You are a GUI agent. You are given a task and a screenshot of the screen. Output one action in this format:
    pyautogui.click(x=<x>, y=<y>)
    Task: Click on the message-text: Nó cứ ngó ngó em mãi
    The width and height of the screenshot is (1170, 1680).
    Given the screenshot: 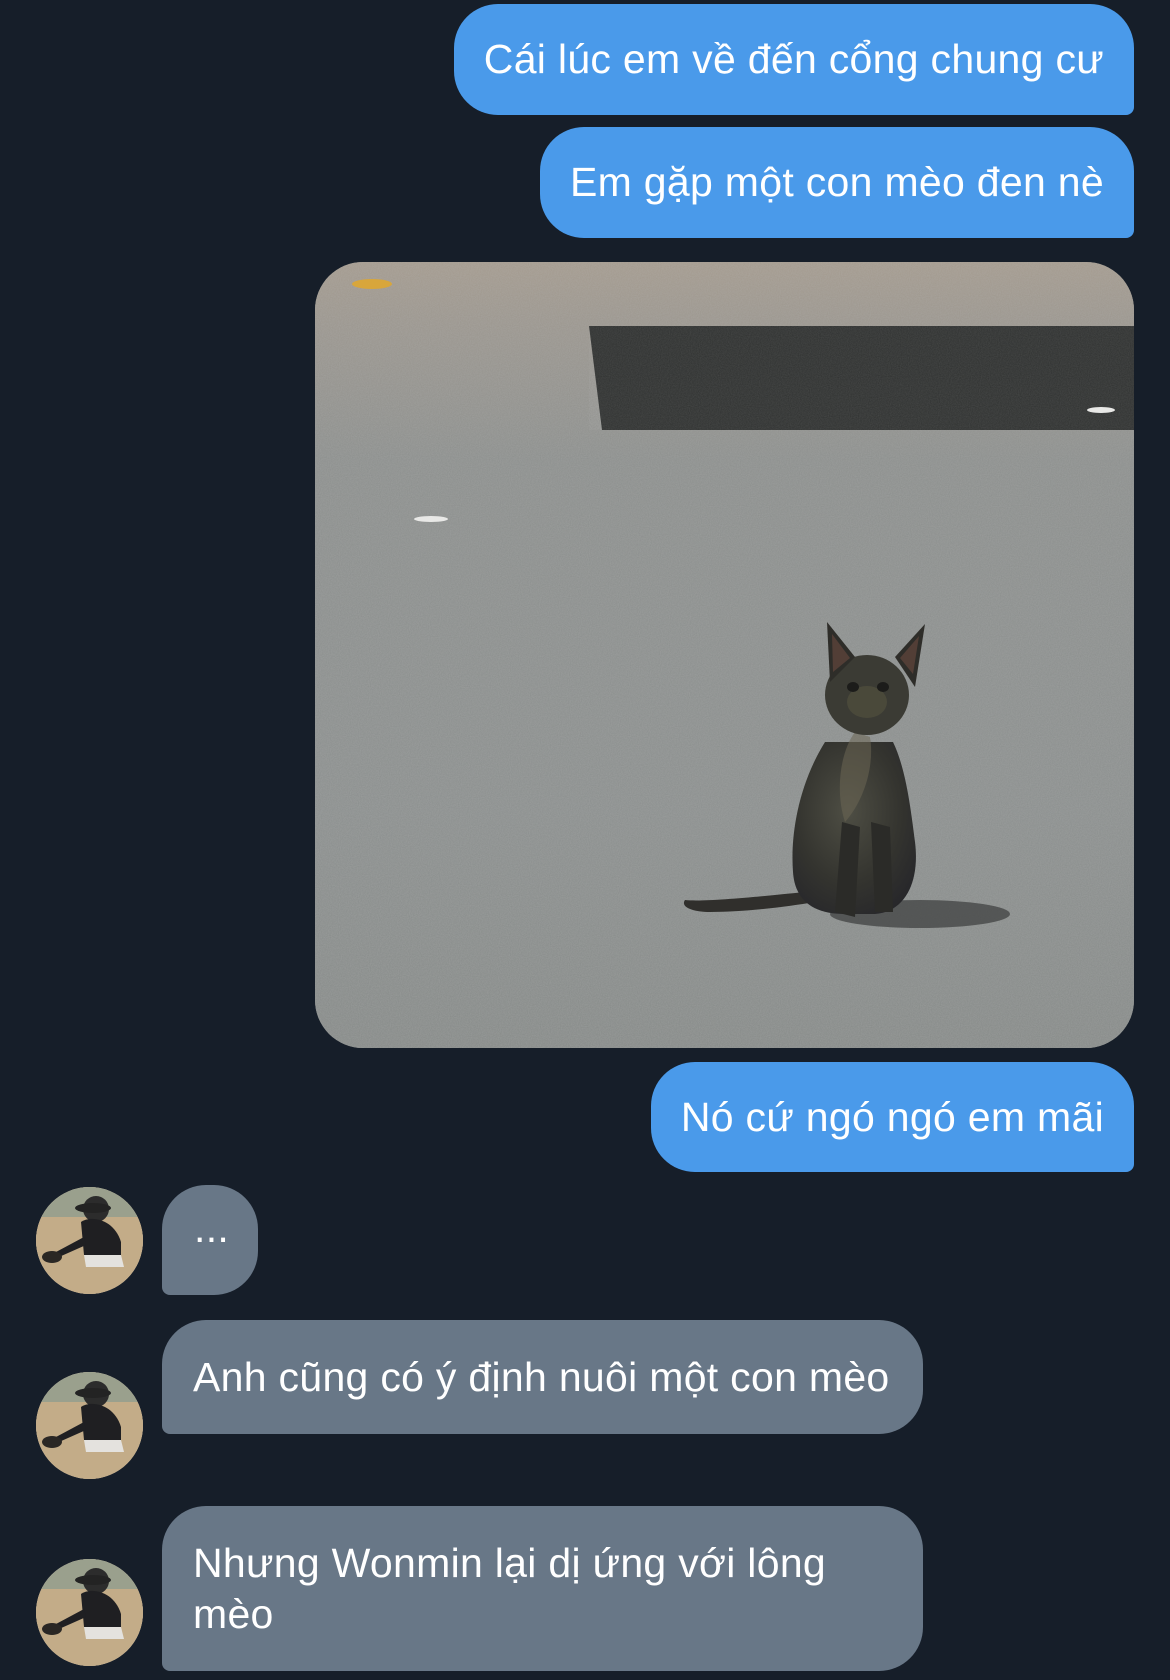 What is the action you would take?
    pyautogui.click(x=892, y=1116)
    